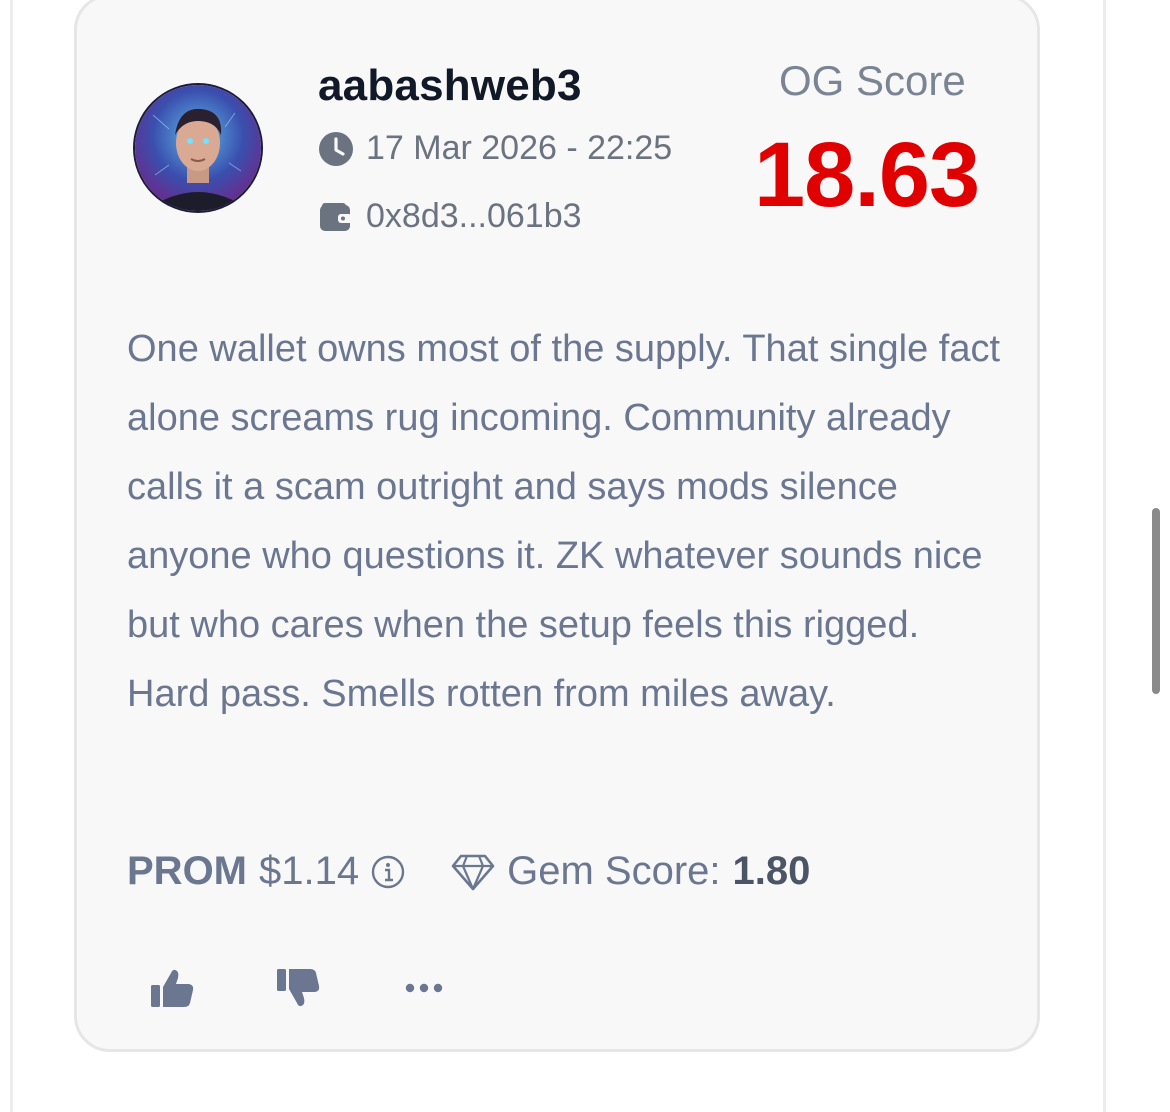 This screenshot has height=1112, width=1170. I want to click on stats-row: PROM $1.14 Gem Score: 1.80, so click(468, 871).